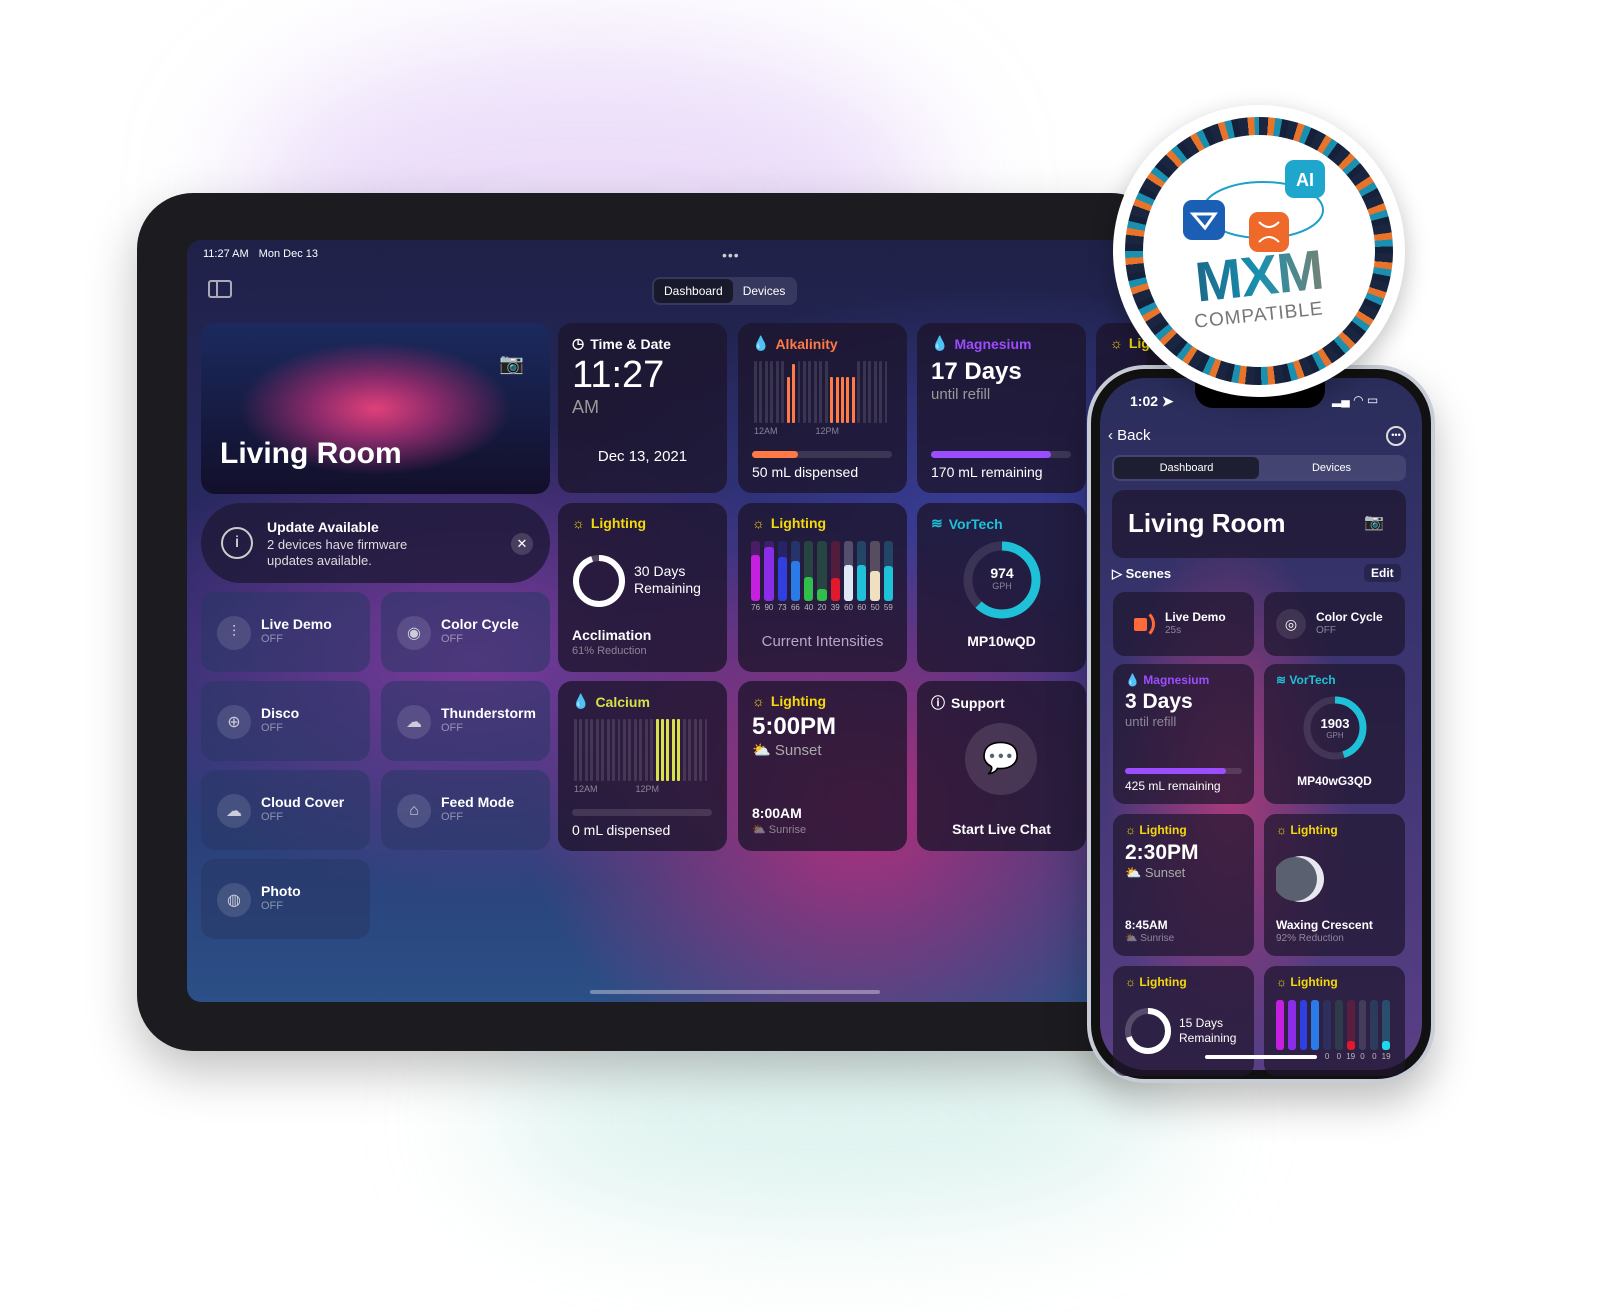 The width and height of the screenshot is (1600, 1312). Describe the element at coordinates (1167, 680) in the screenshot. I see `card-title: 💧 Magnesium` at that location.